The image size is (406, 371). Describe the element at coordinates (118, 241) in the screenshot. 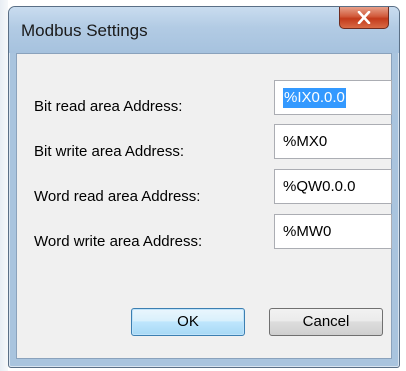

I see `word-write-address-label: Word write area Address:` at that location.